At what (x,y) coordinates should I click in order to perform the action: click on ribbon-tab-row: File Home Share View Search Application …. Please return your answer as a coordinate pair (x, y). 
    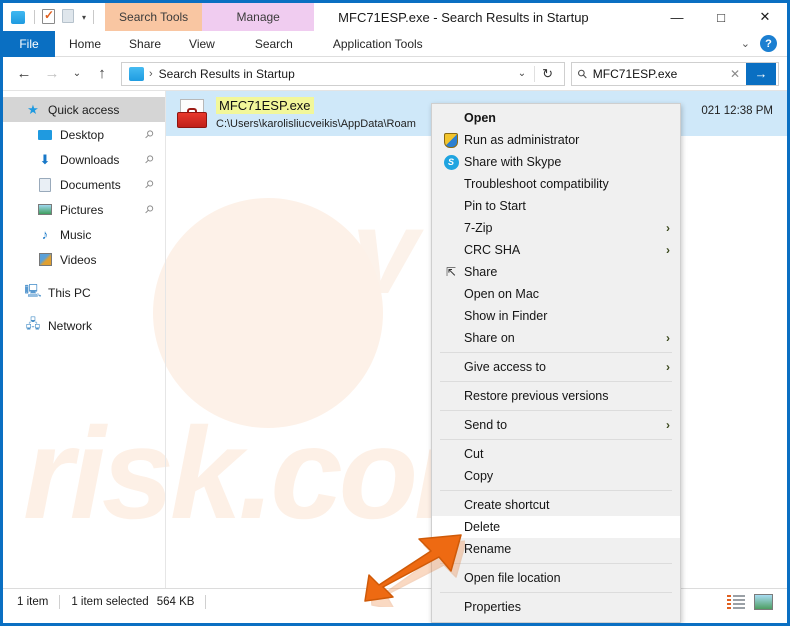
    Looking at the image, I should click on (395, 44).